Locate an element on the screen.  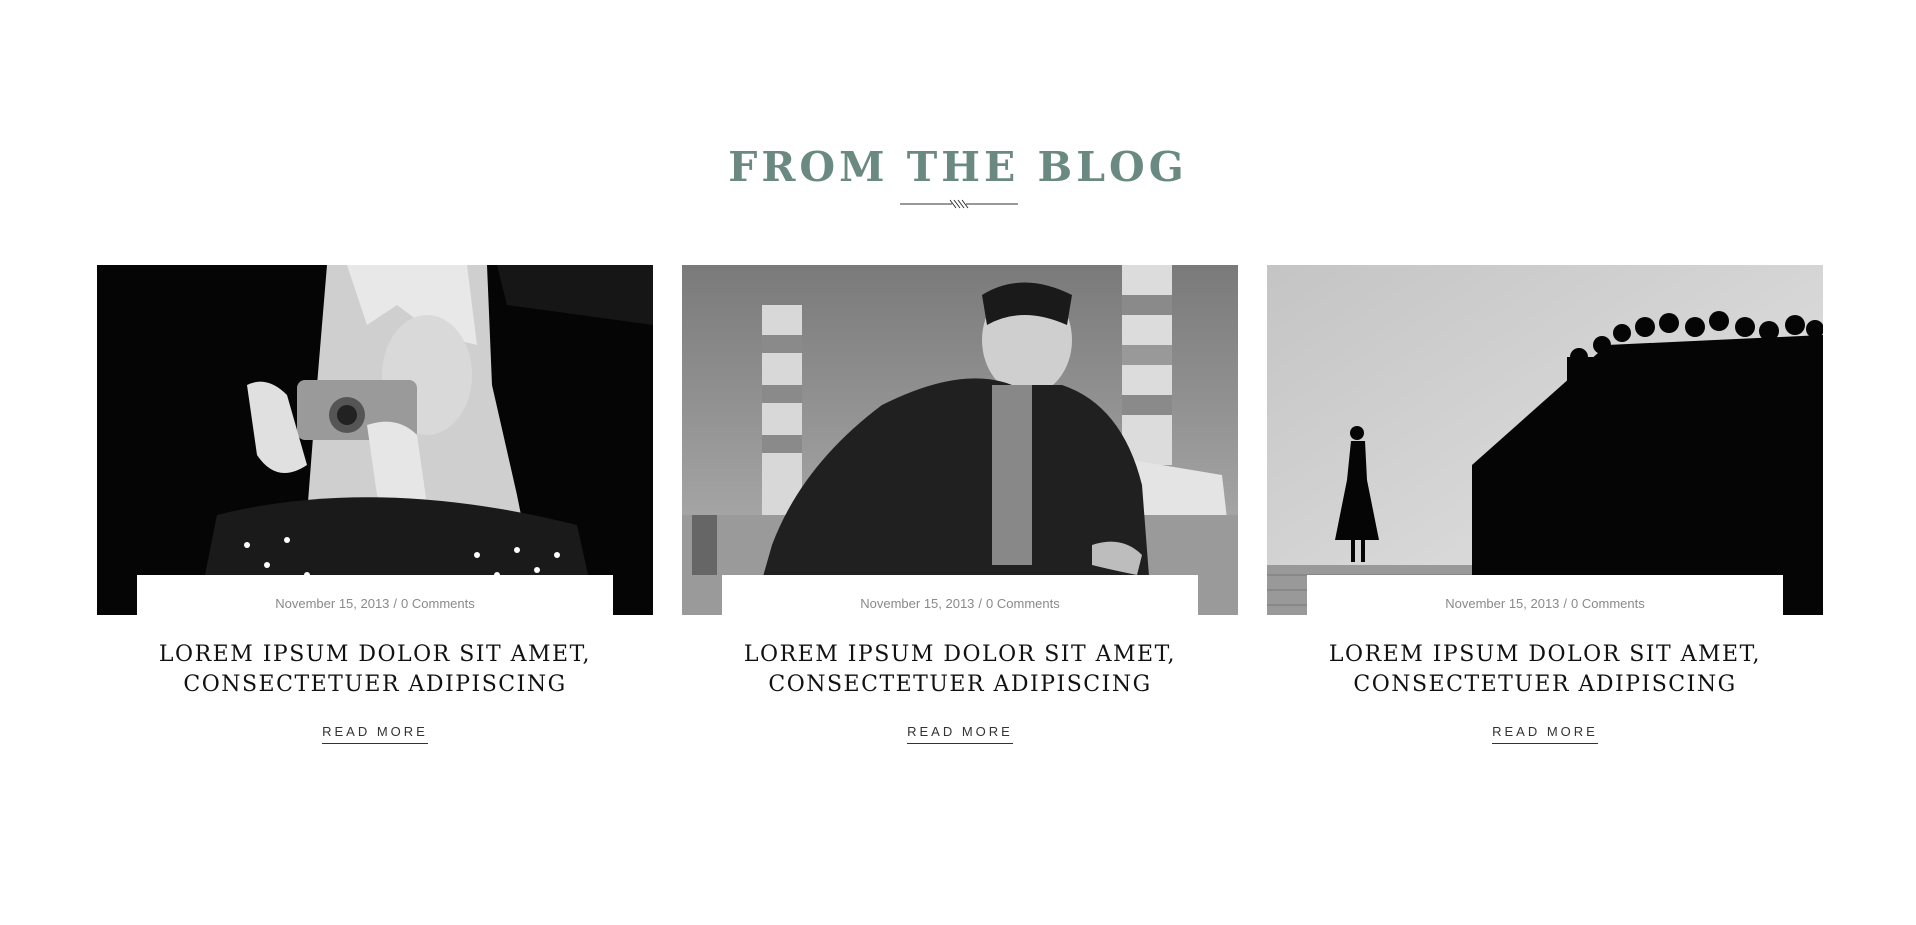
photo-woman-camera is located at coordinates (375, 440).